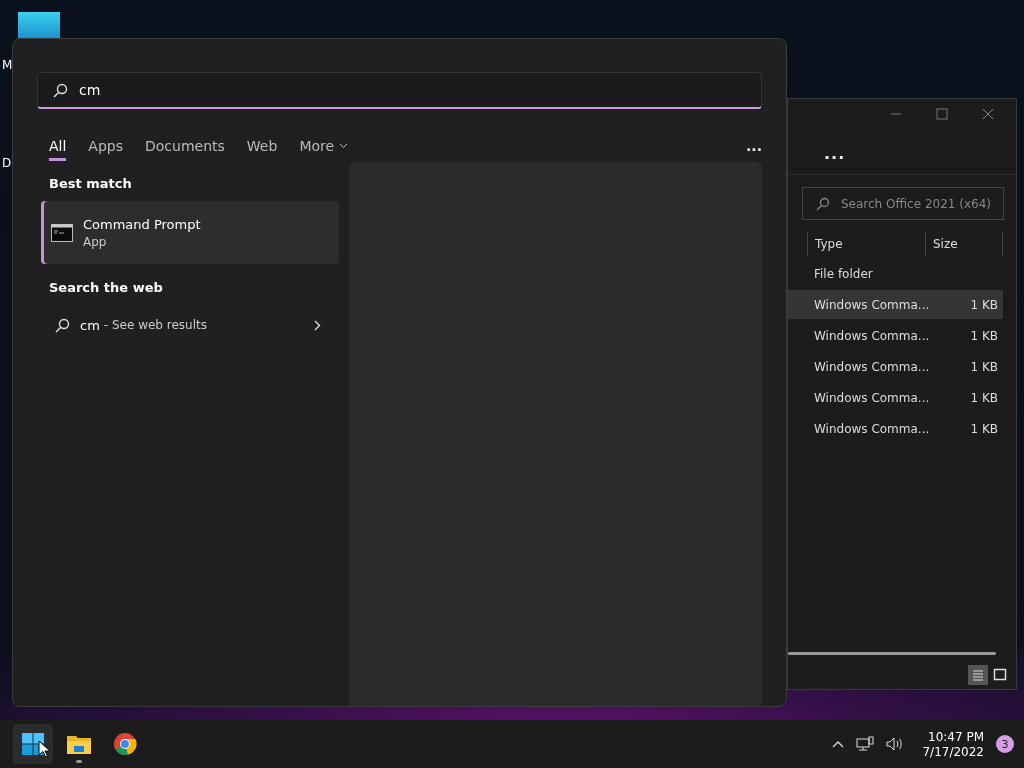 The width and height of the screenshot is (1024, 768). I want to click on desktop-icon-label: M, so click(7, 65).